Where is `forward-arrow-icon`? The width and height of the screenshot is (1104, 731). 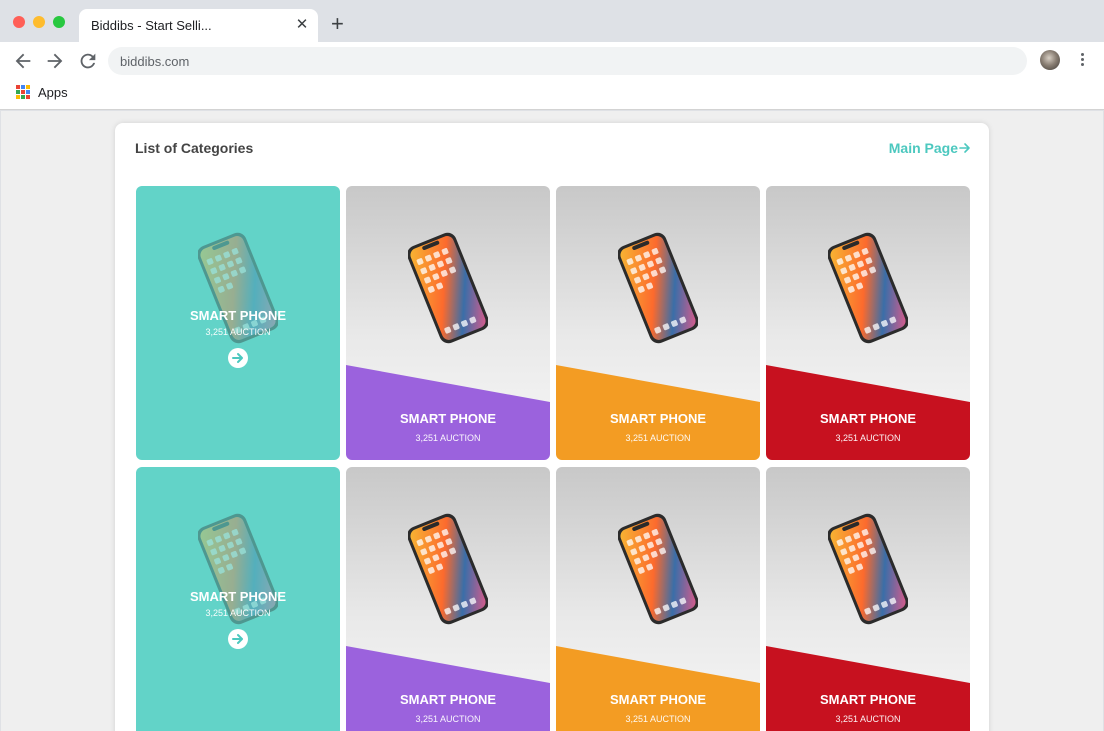
forward-arrow-icon is located at coordinates (55, 61).